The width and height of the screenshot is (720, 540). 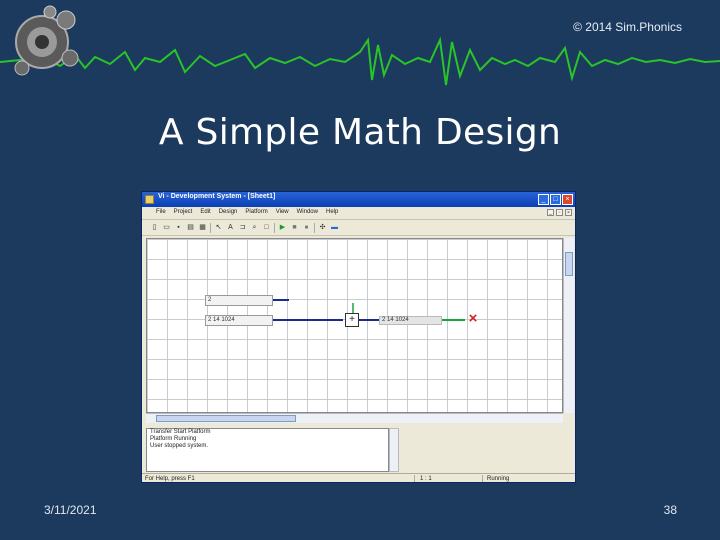 I want to click on mdi-close-button: ×, so click(x=568, y=212).